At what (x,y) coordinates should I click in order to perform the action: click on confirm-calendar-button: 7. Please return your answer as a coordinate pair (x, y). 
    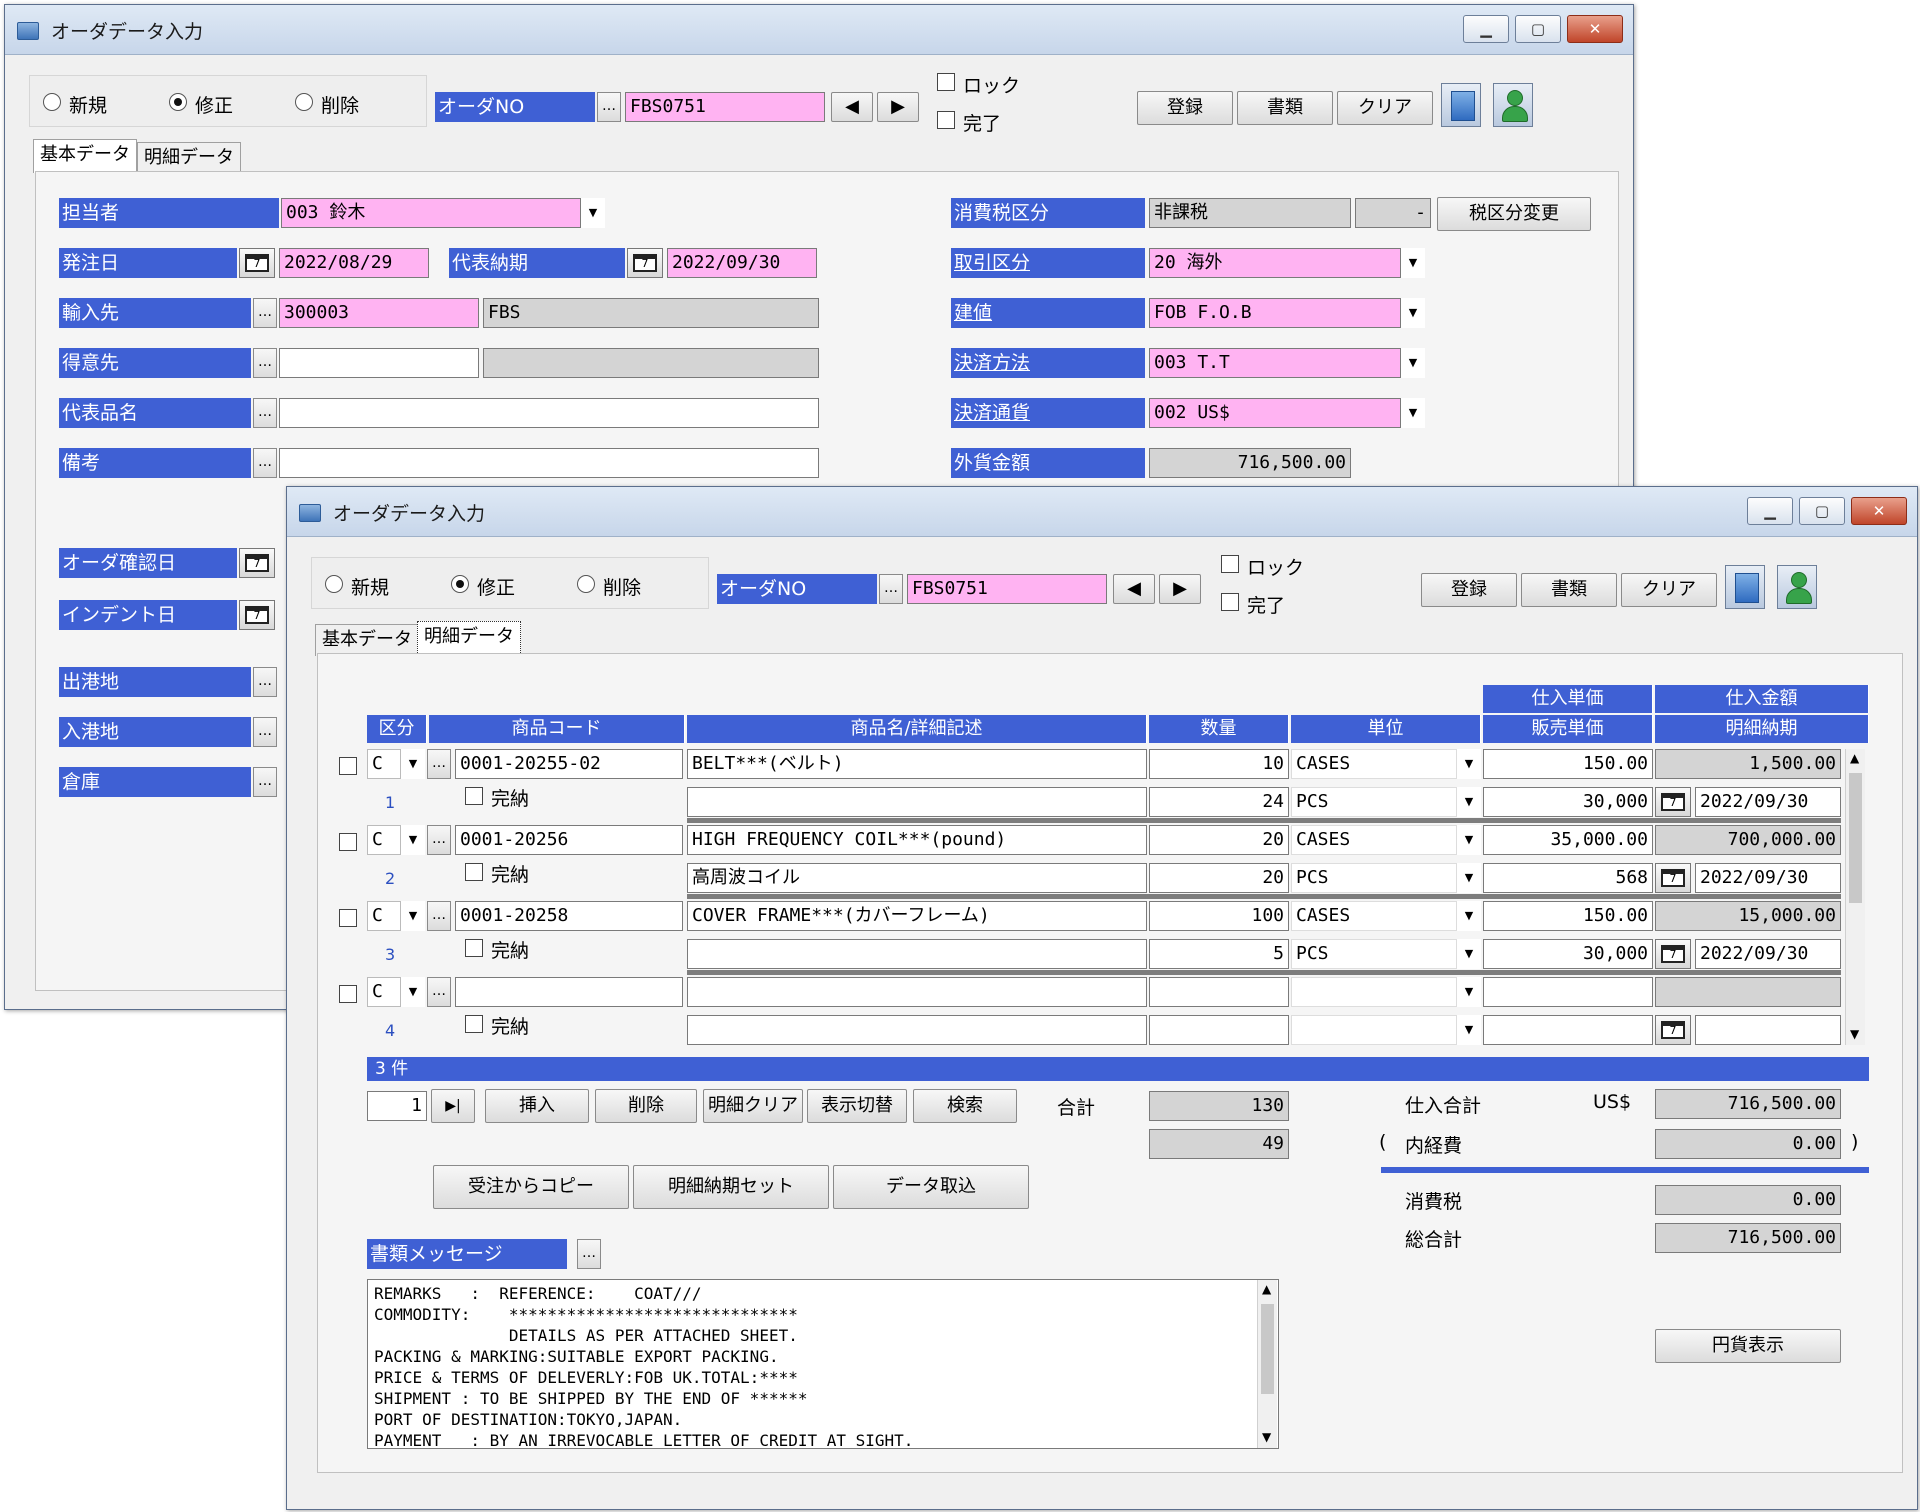
    Looking at the image, I should click on (257, 563).